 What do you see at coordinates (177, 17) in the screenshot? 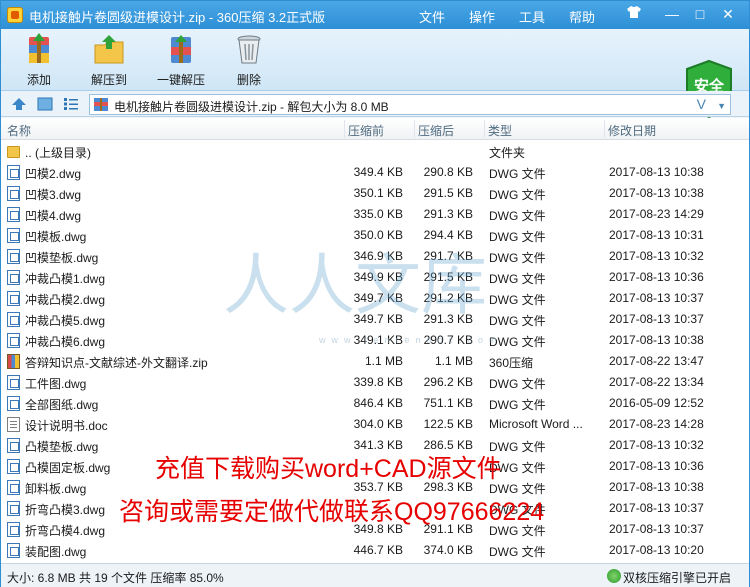
I see `window-title: 电机接触片卷圆级进模设计.zip - 360压缩 3.2正式版` at bounding box center [177, 17].